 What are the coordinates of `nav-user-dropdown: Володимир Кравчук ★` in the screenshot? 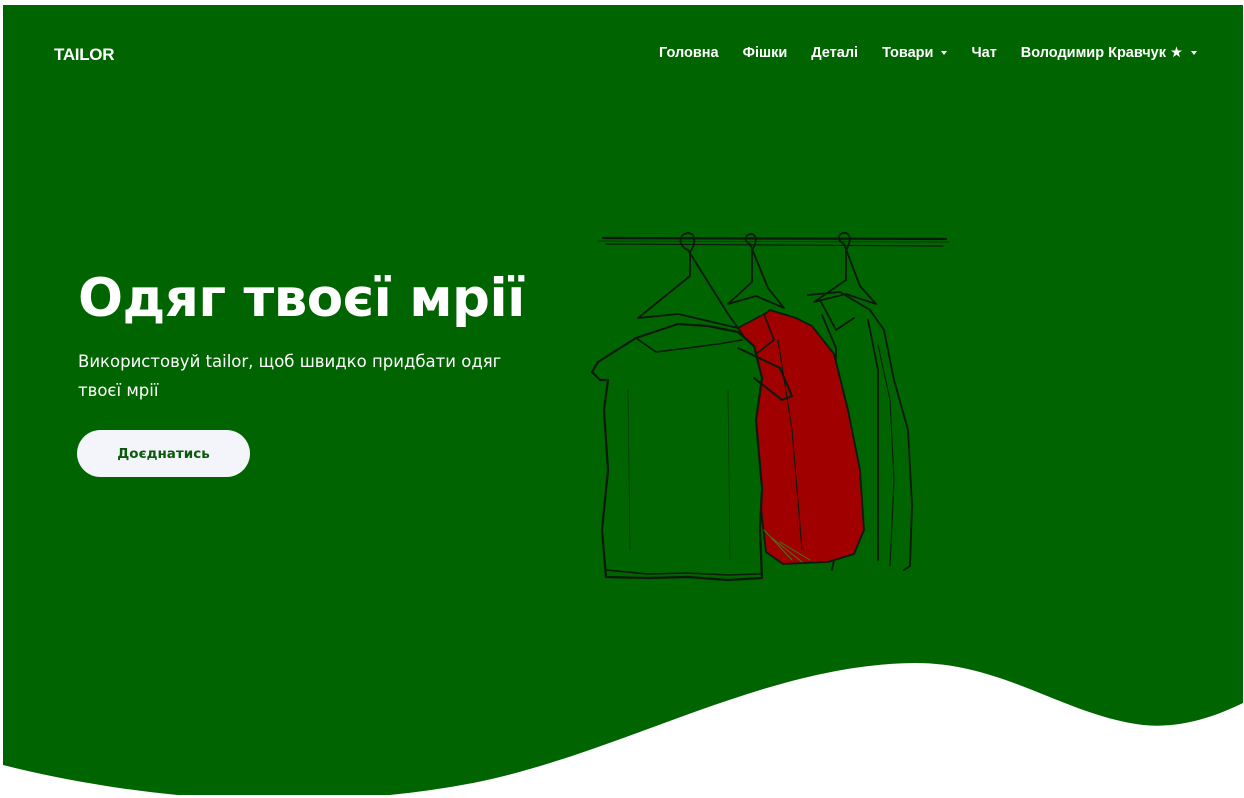 It's located at (1109, 53).